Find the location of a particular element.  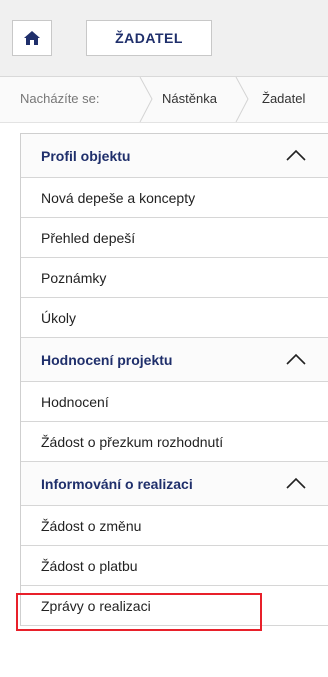

highlight-box is located at coordinates (139, 612).